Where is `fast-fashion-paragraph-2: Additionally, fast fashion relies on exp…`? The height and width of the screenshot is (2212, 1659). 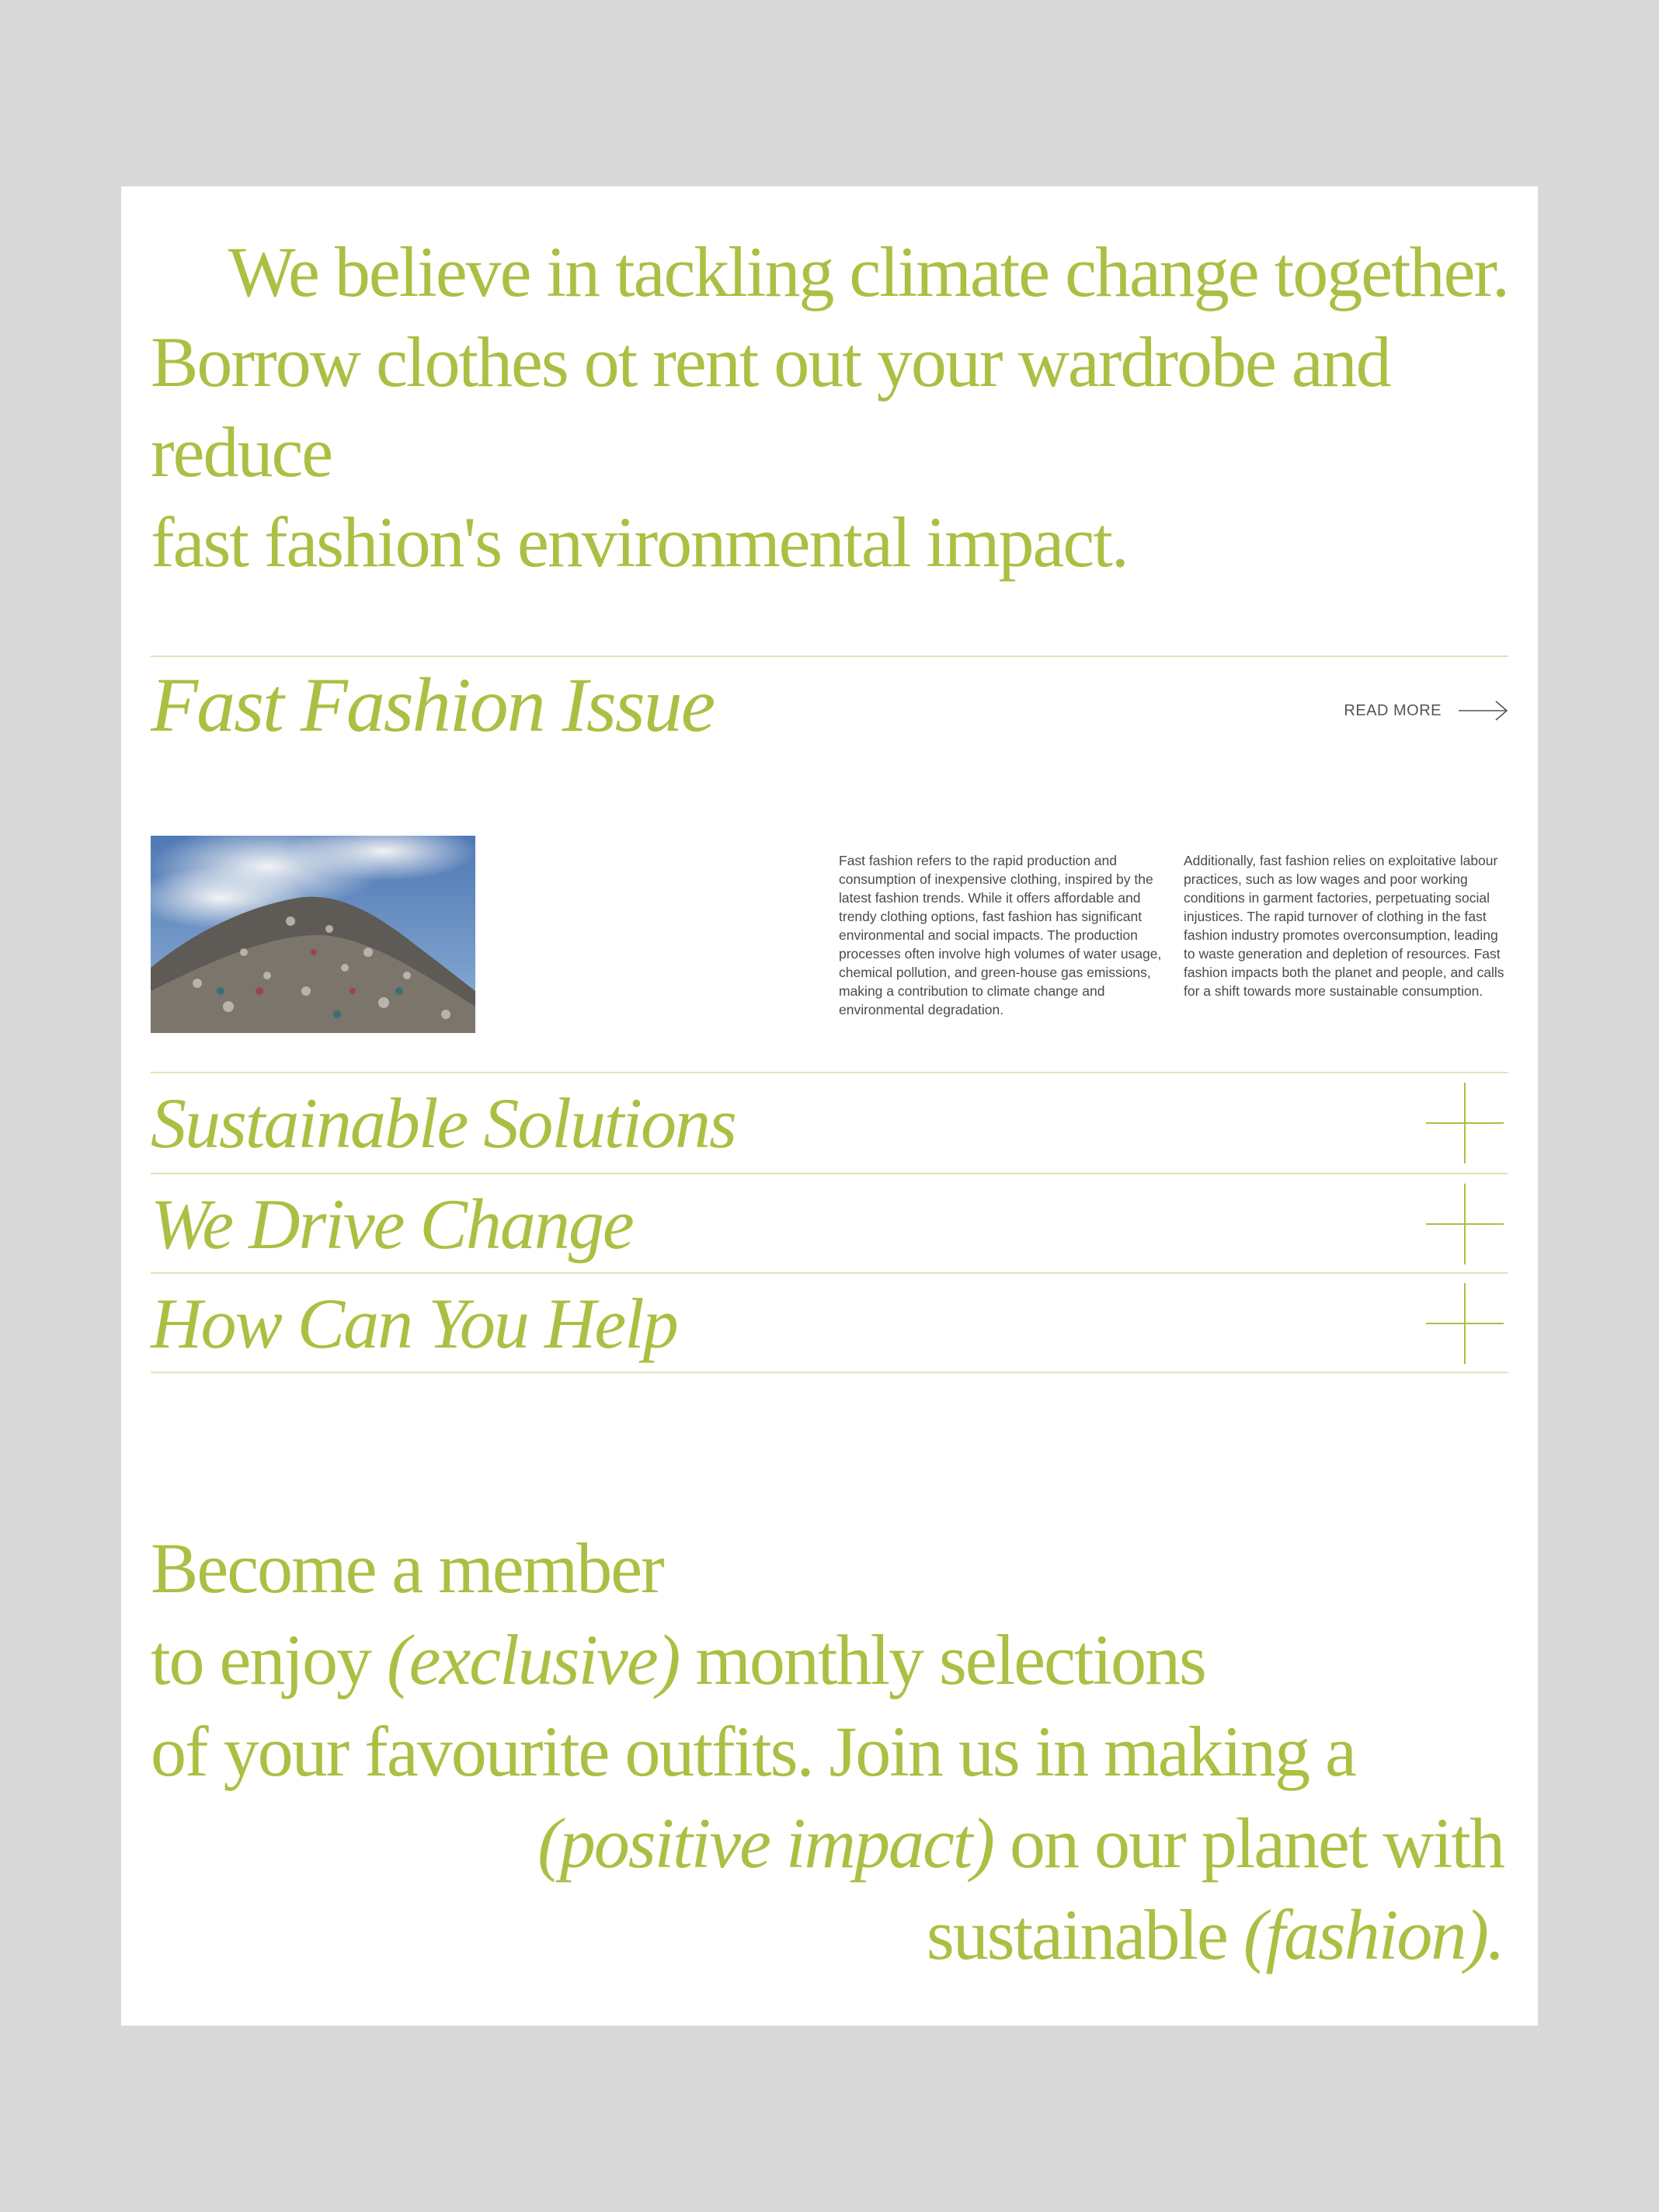 fast-fashion-paragraph-2: Additionally, fast fashion relies on exp… is located at coordinates (1344, 926).